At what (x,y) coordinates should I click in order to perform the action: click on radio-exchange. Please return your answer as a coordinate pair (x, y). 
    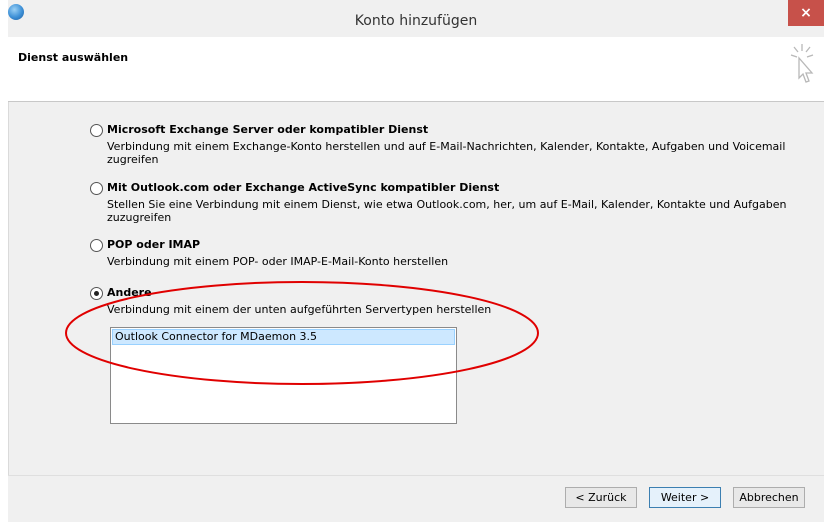
    Looking at the image, I should click on (96, 130).